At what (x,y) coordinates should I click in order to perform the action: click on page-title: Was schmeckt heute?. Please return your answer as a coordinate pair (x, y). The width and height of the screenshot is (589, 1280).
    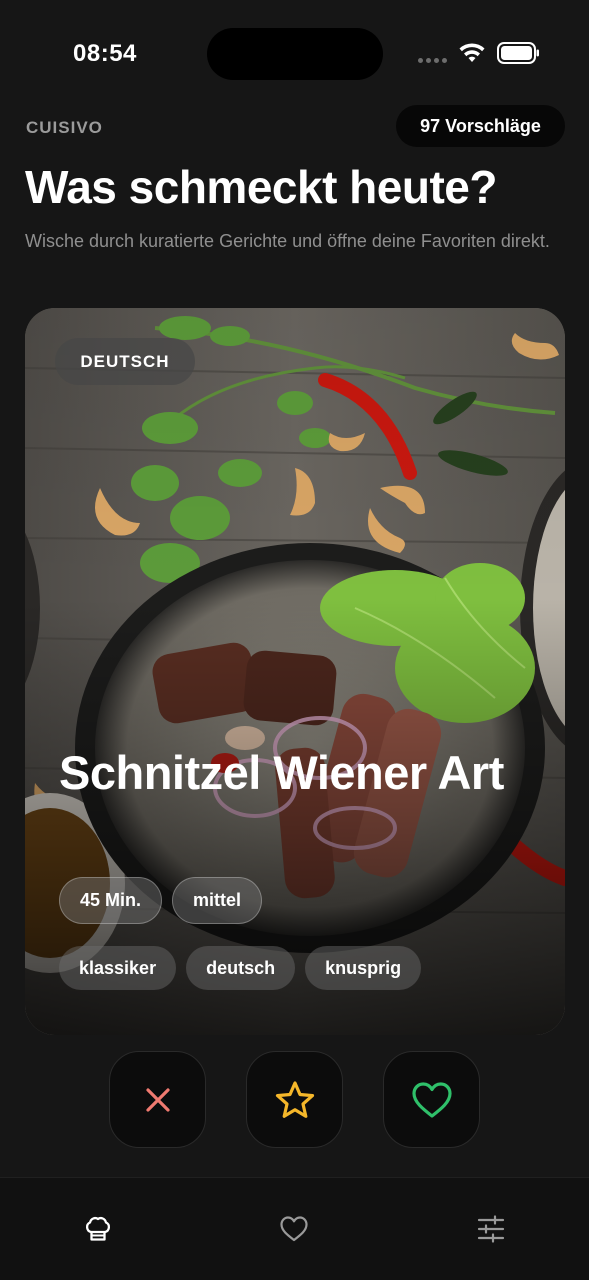
    Looking at the image, I should click on (261, 187).